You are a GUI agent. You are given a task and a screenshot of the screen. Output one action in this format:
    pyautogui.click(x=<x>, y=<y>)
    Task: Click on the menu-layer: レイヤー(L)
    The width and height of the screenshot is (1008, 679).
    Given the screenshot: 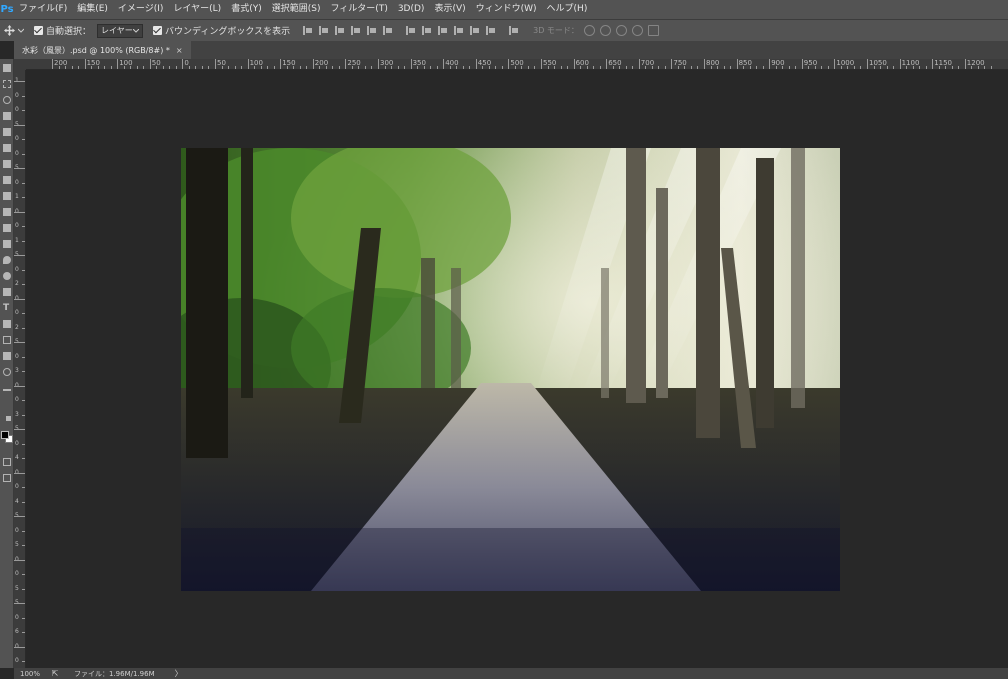 What is the action you would take?
    pyautogui.click(x=197, y=9)
    